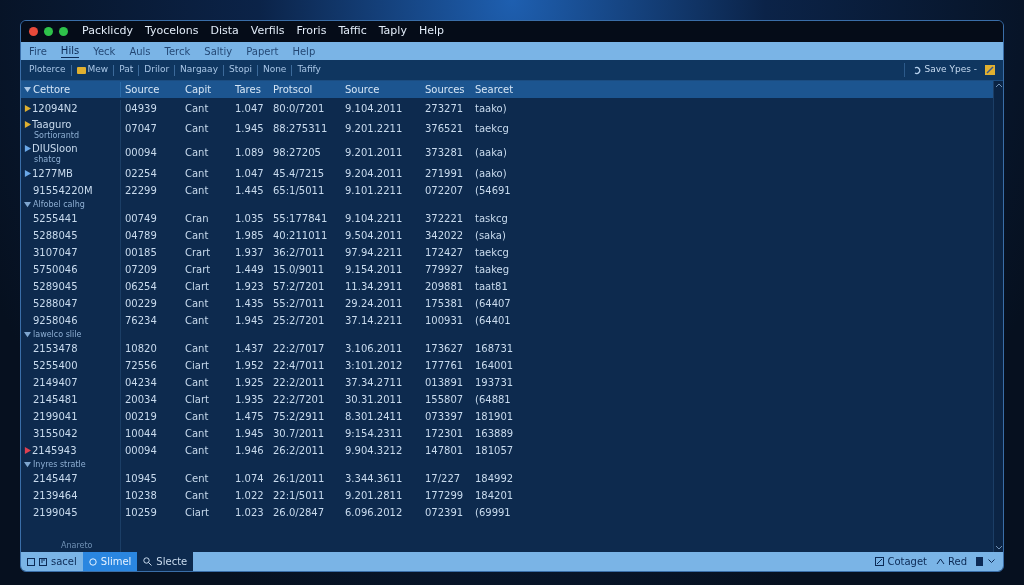 This screenshot has height=585, width=1024. What do you see at coordinates (492, 252) in the screenshot?
I see `table-cell-text: taekcg` at bounding box center [492, 252].